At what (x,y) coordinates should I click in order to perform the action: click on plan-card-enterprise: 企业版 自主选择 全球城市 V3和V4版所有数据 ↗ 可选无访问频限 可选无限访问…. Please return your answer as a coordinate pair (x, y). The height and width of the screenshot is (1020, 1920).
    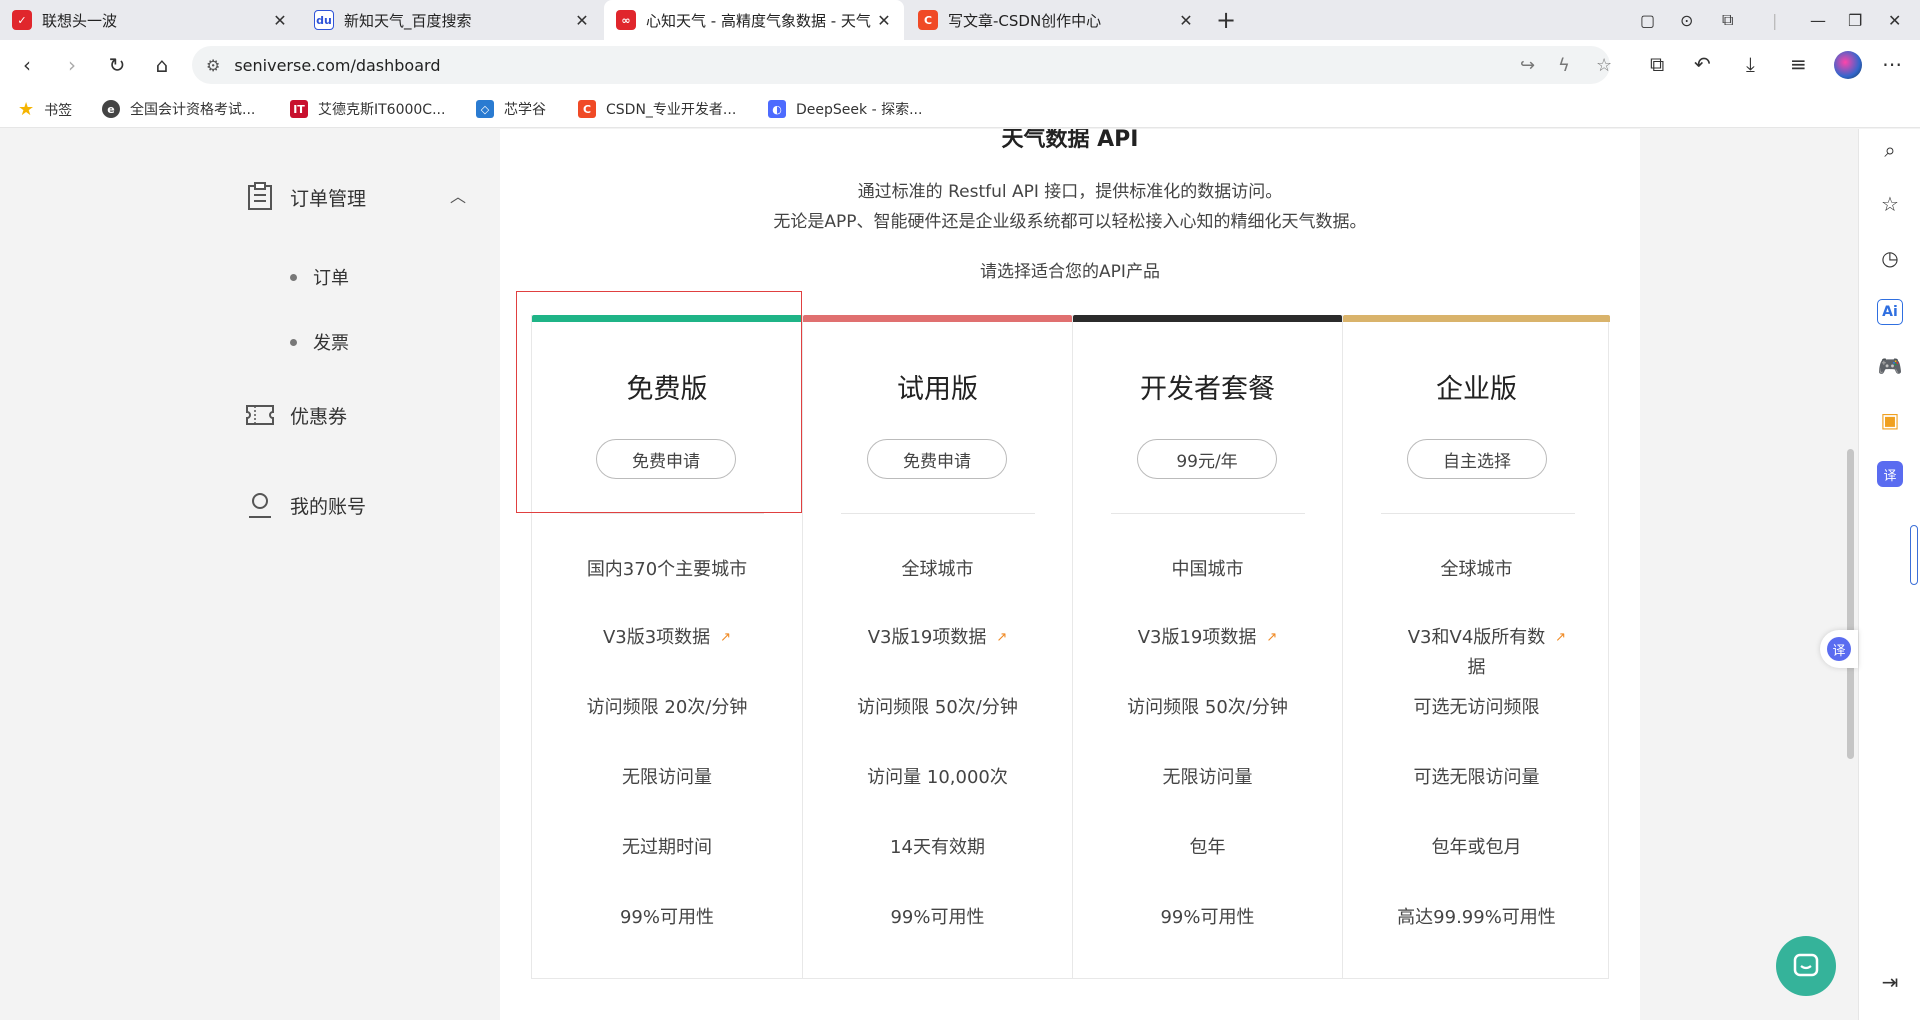
    Looking at the image, I should click on (1476, 647).